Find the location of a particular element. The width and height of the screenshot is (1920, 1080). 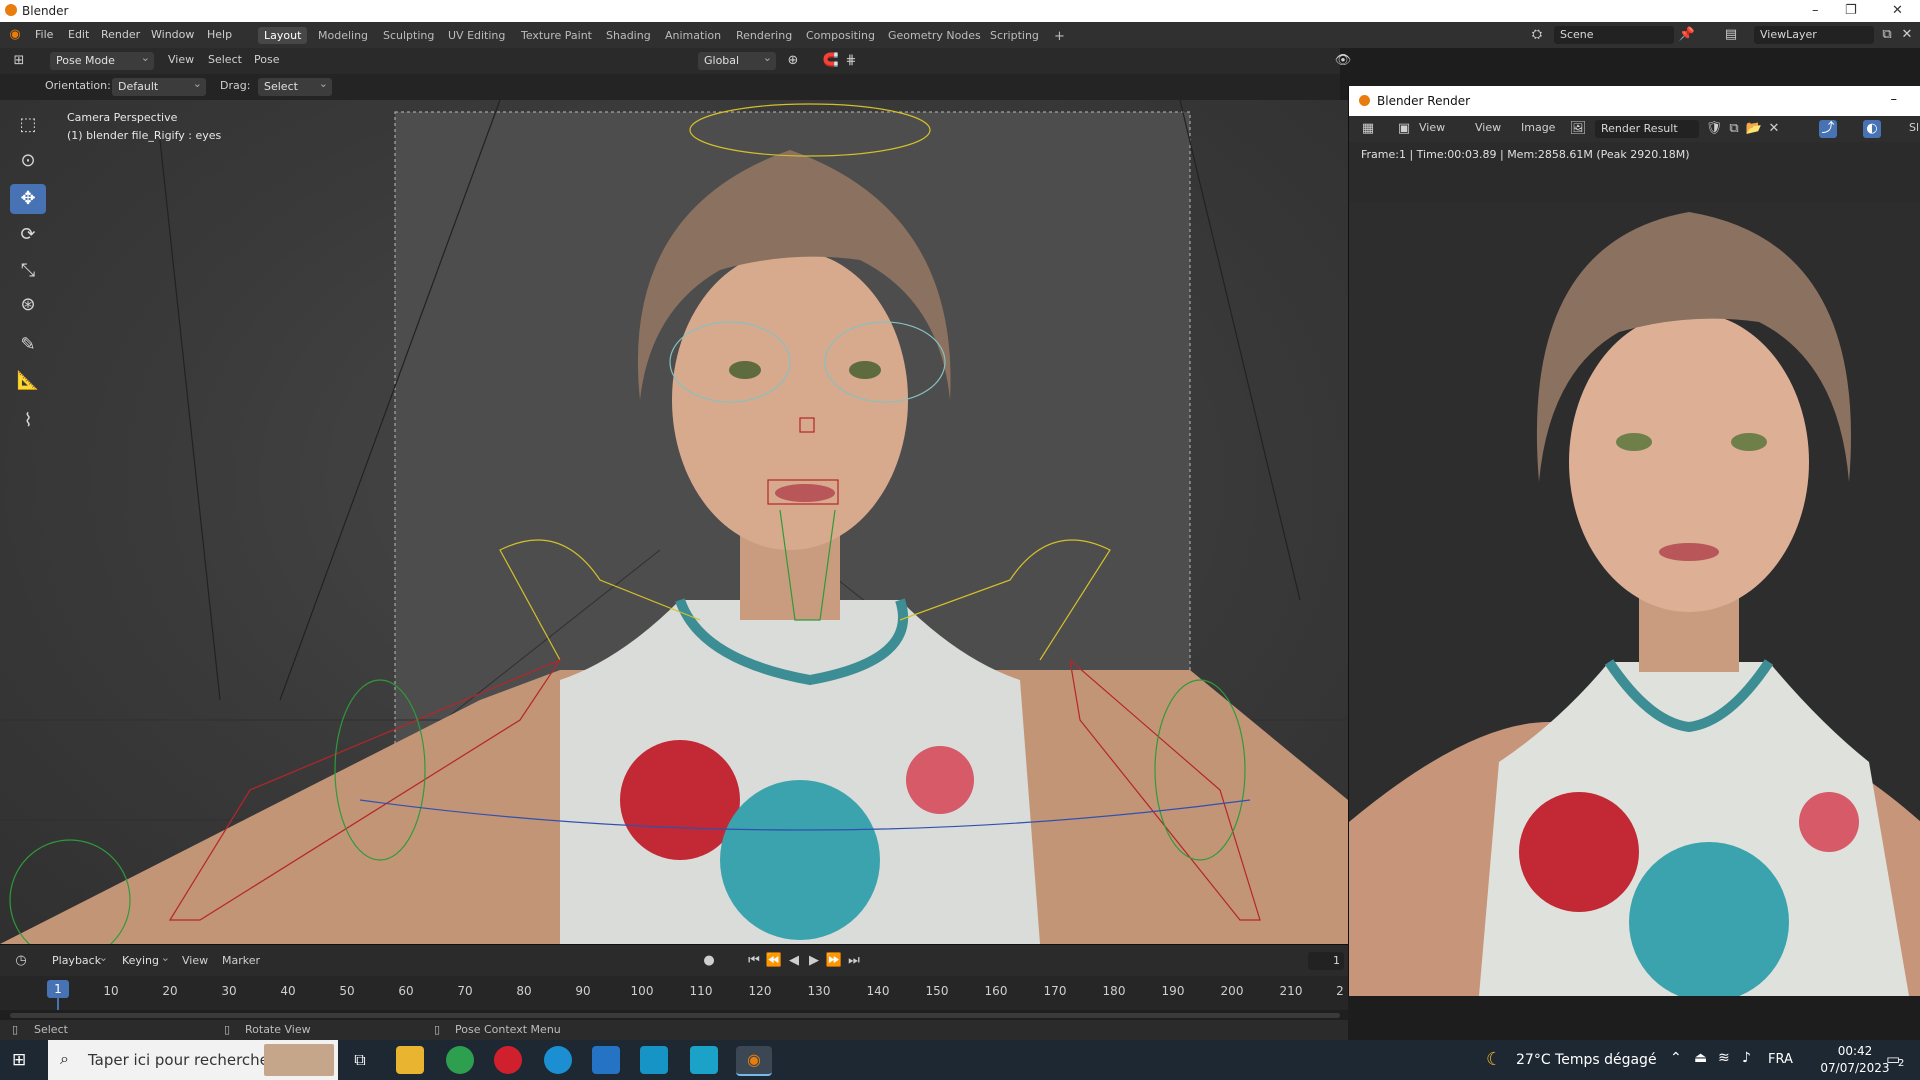

menu-file: File is located at coordinates (44, 34).